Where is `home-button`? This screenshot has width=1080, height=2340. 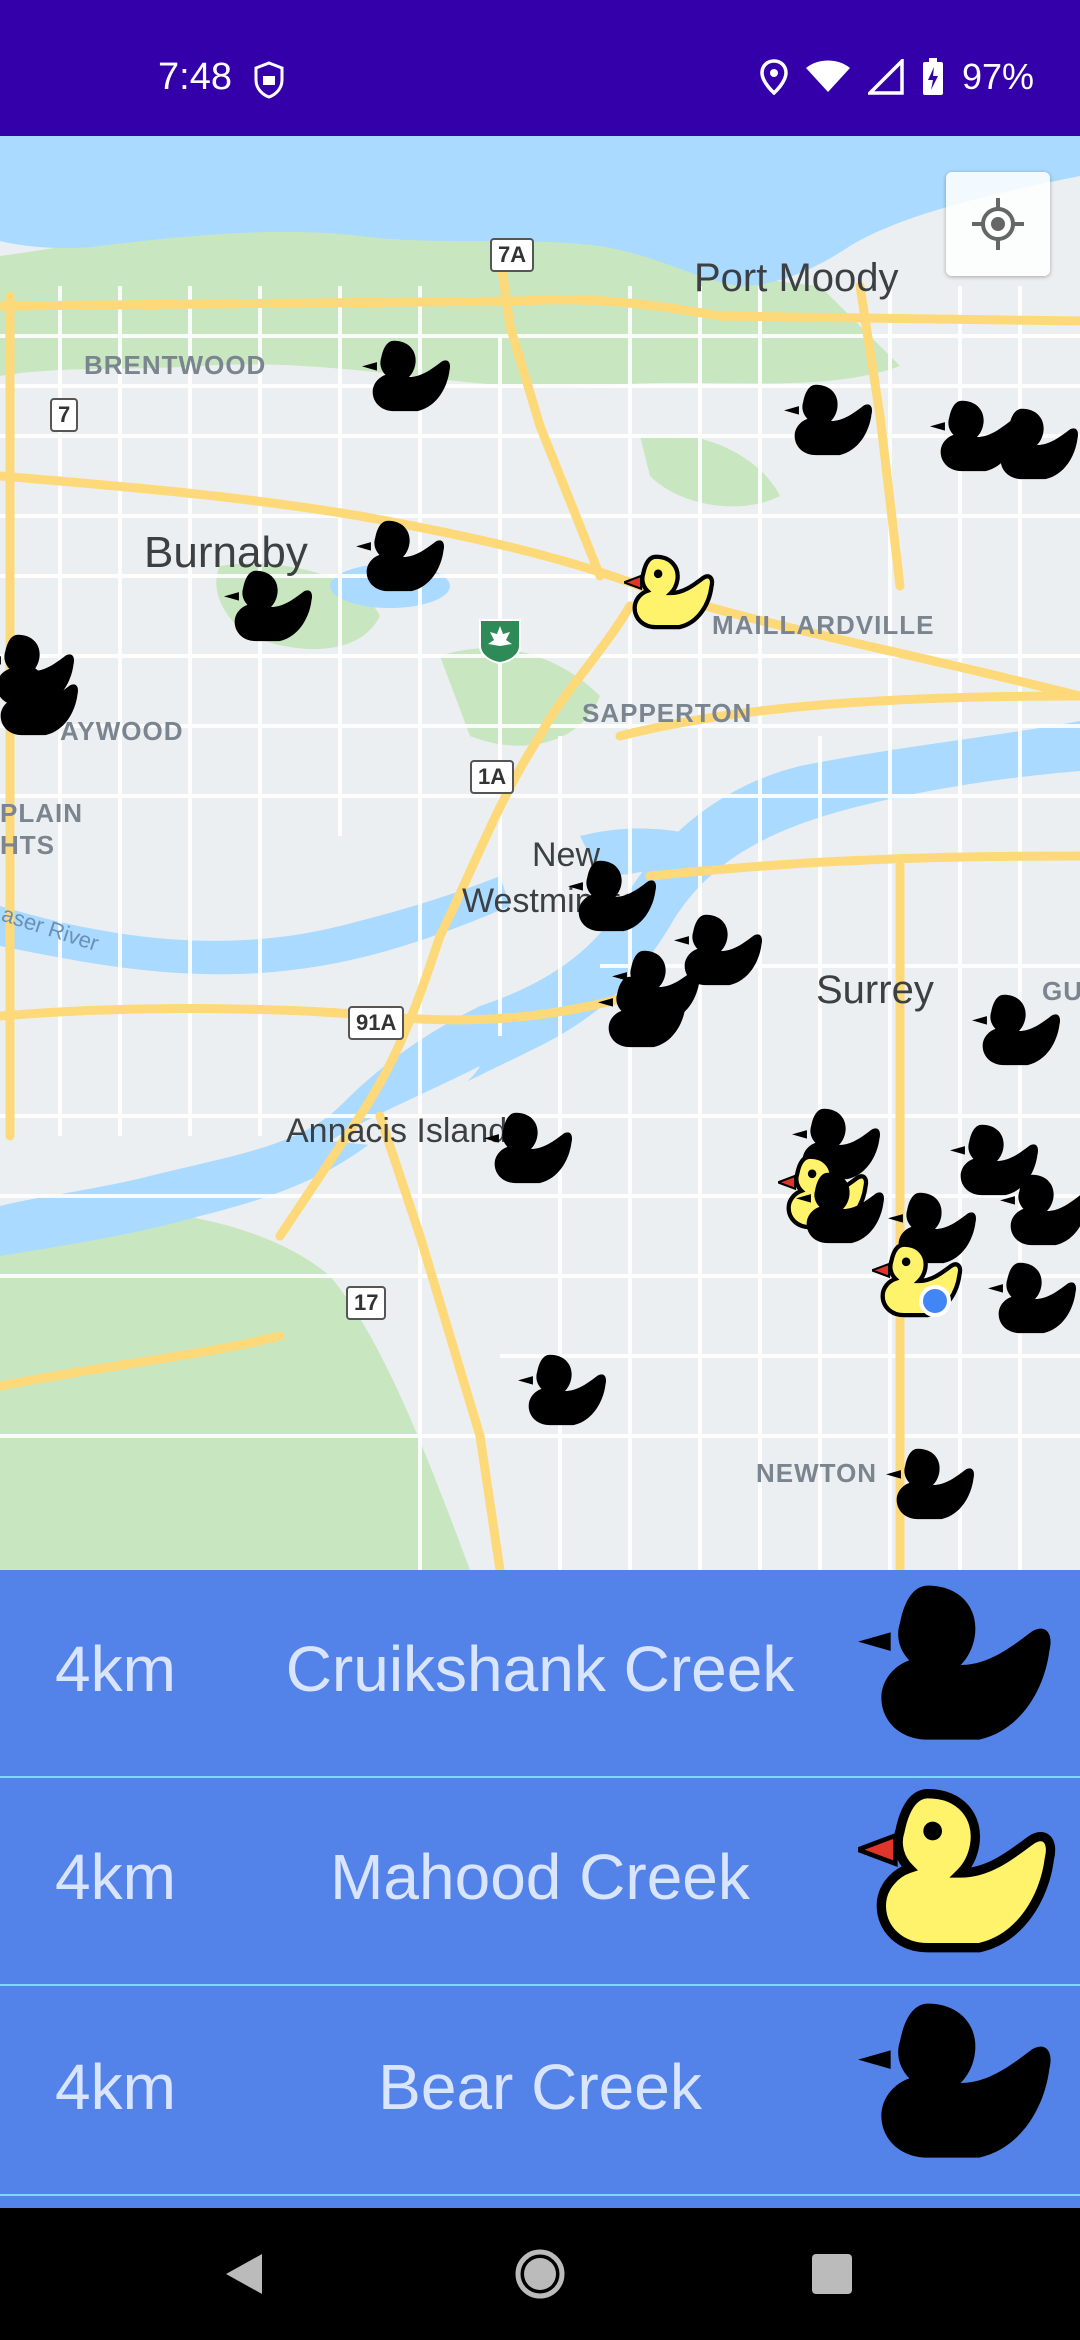
home-button is located at coordinates (540, 2274).